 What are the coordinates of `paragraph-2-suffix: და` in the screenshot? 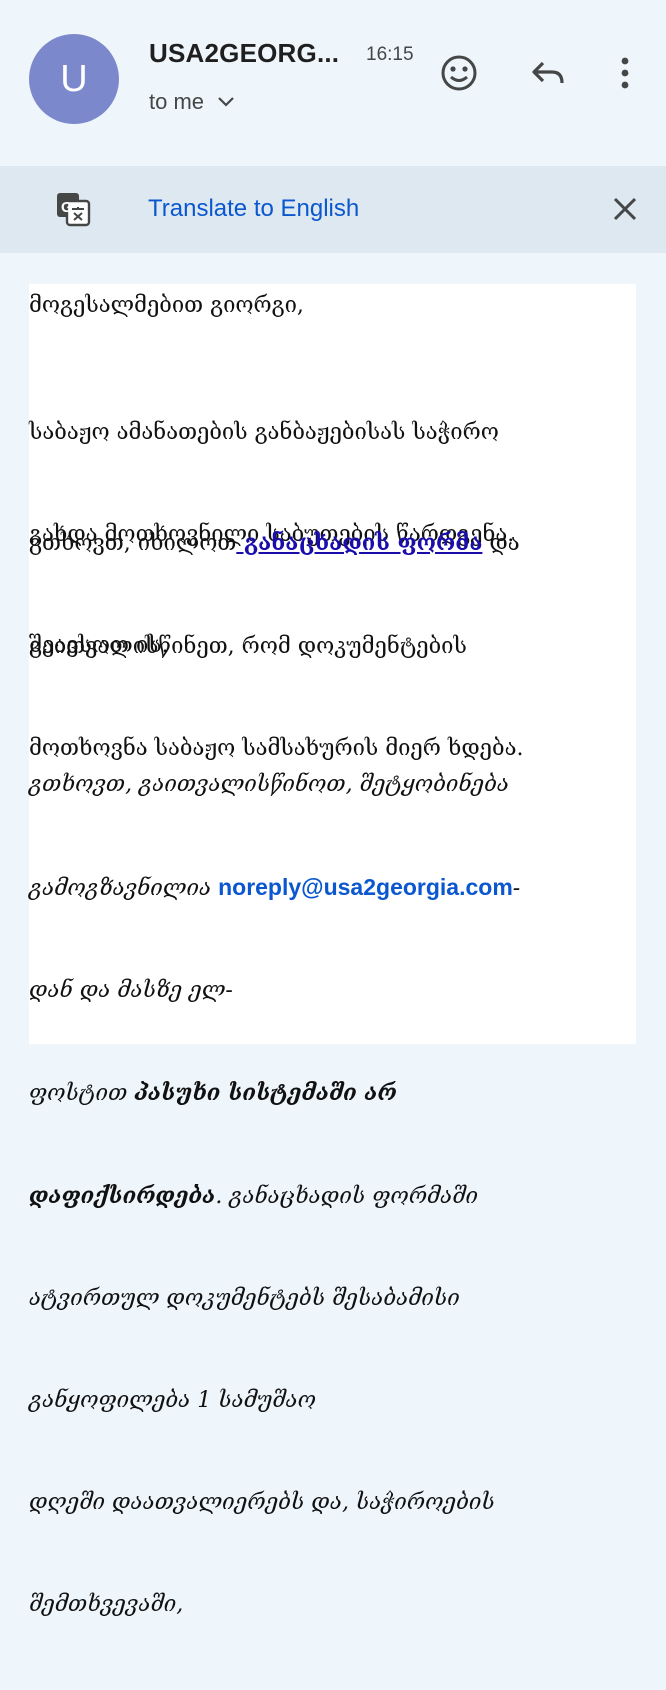 It's located at (501, 543).